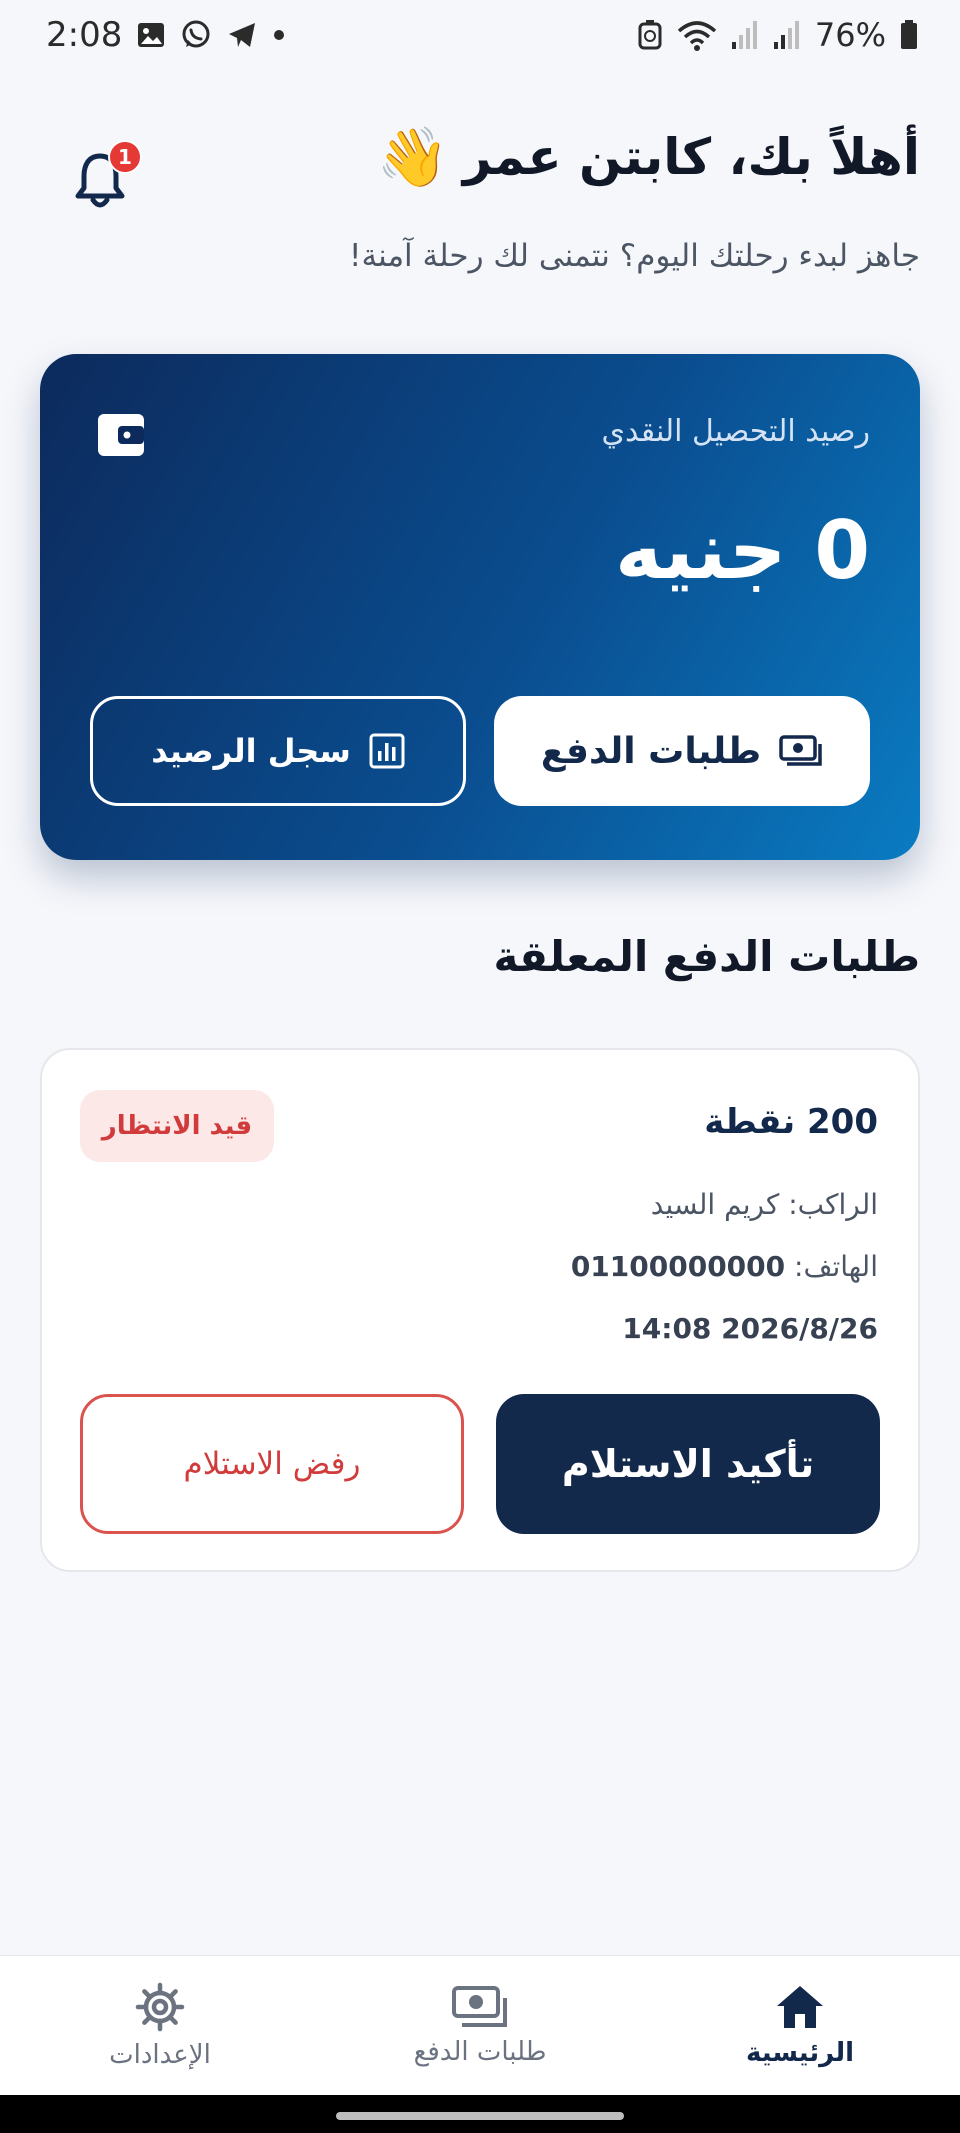 Image resolution: width=960 pixels, height=2133 pixels. Describe the element at coordinates (791, 1122) in the screenshot. I see `request-points: 200 نقطة` at that location.